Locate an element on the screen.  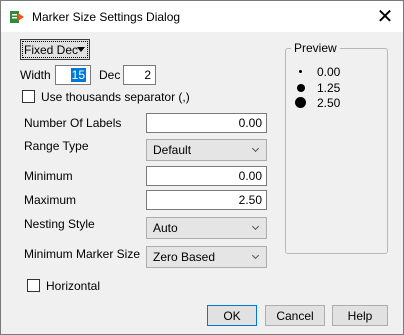
preview-value: 2.50 is located at coordinates (329, 103).